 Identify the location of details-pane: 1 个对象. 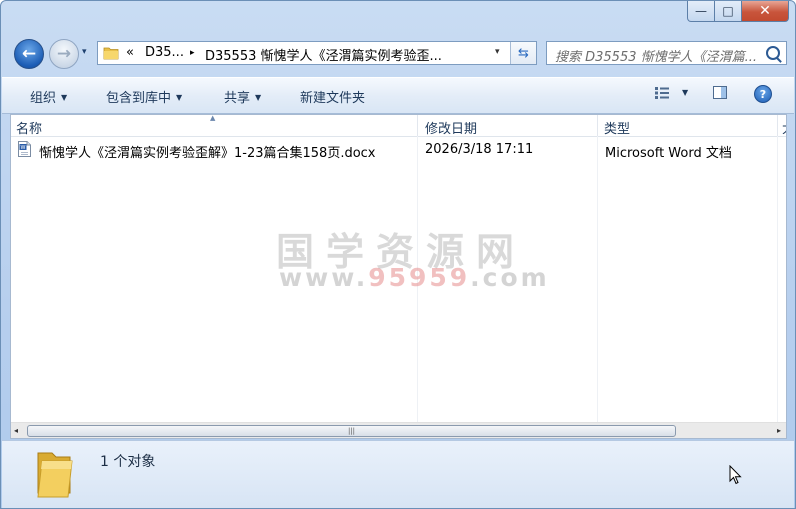
(398, 474).